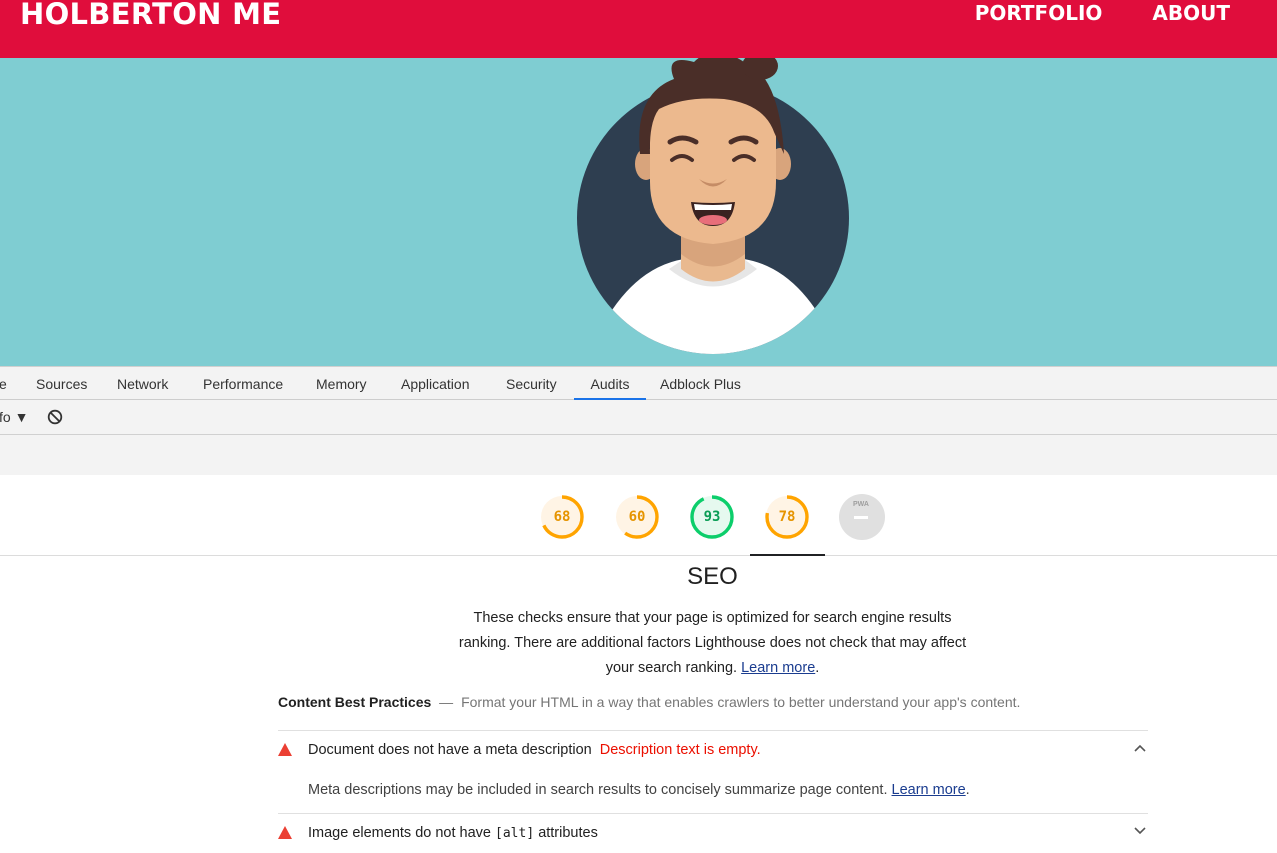  Describe the element at coordinates (680, 750) in the screenshot. I see `audit-error-text: Description text is empty.` at that location.